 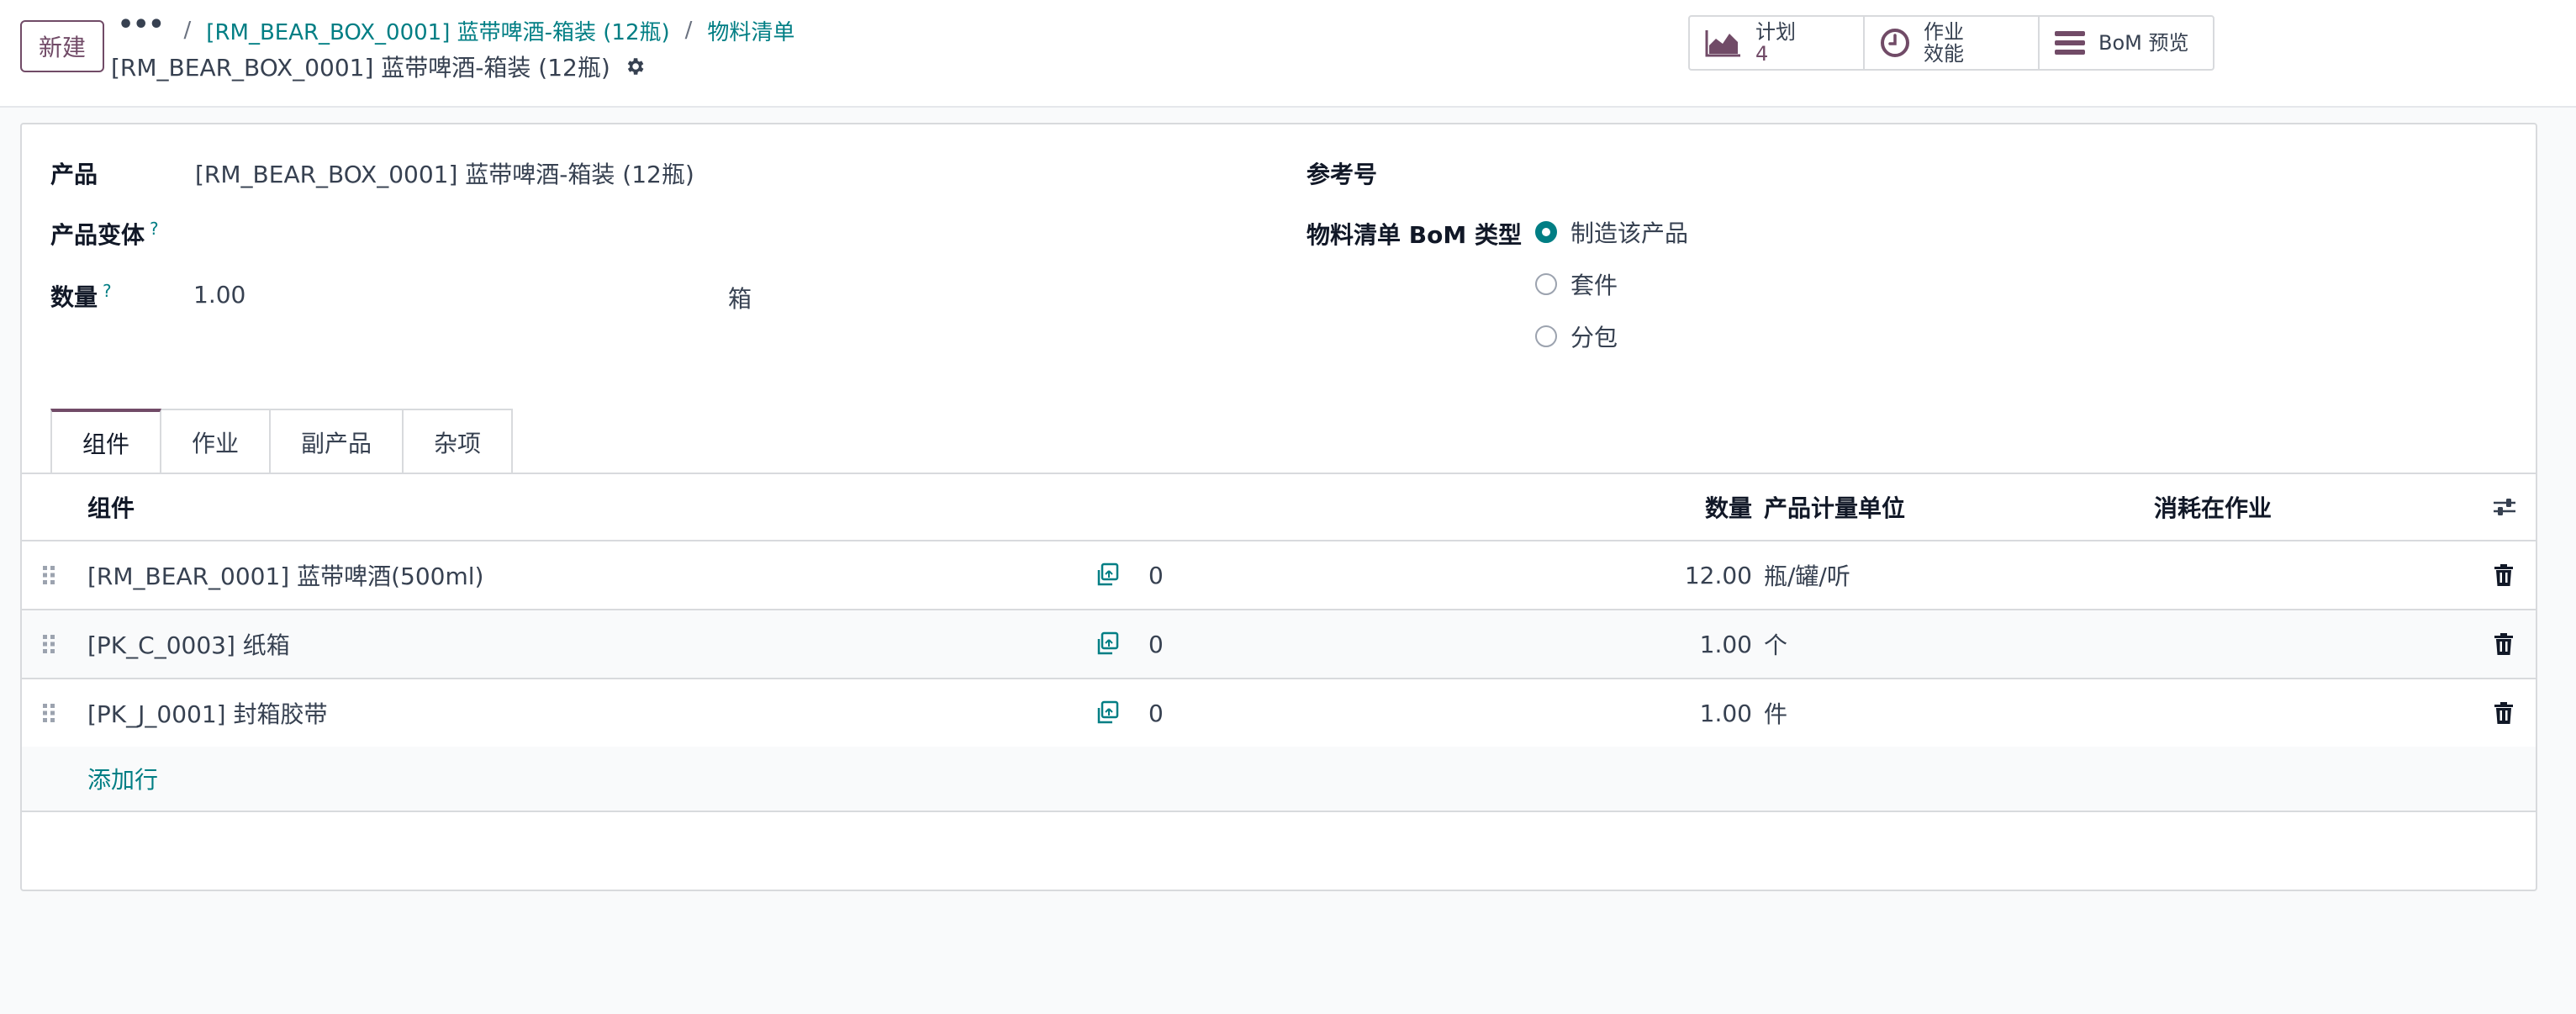 I want to click on uom-cell: 件, so click(x=1776, y=713).